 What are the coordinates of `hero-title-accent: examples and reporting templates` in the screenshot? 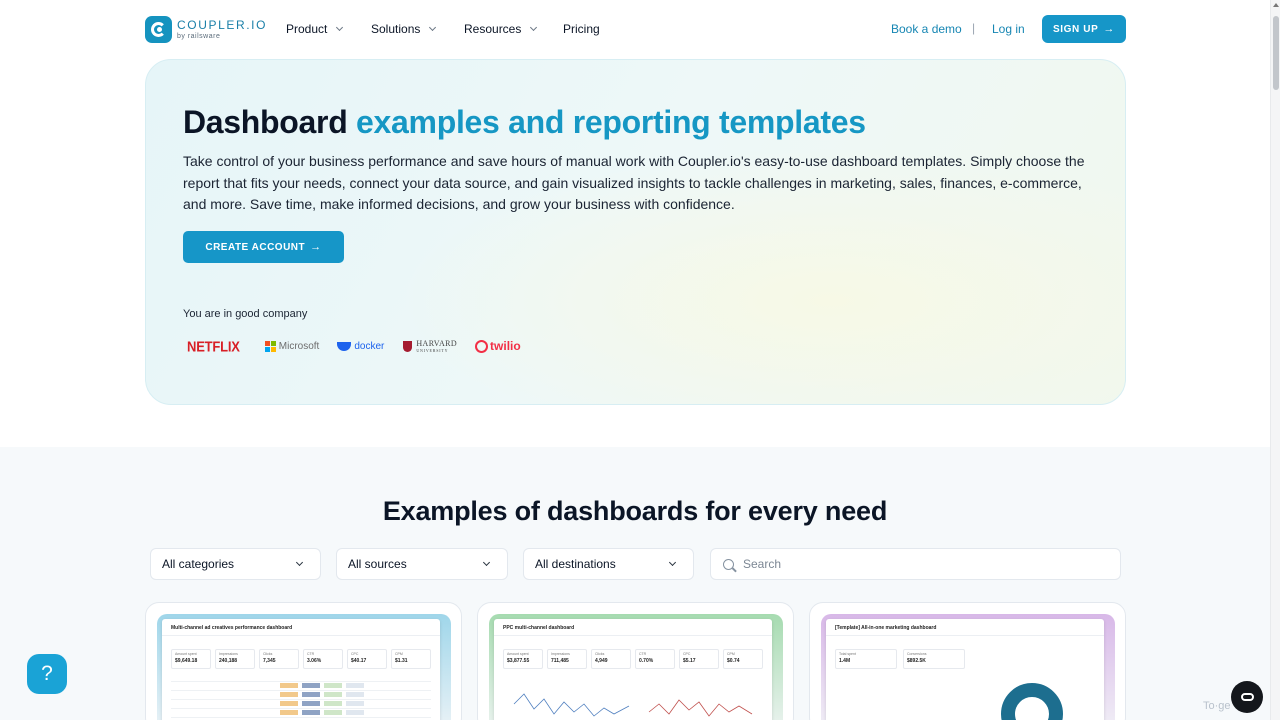 It's located at (611, 122).